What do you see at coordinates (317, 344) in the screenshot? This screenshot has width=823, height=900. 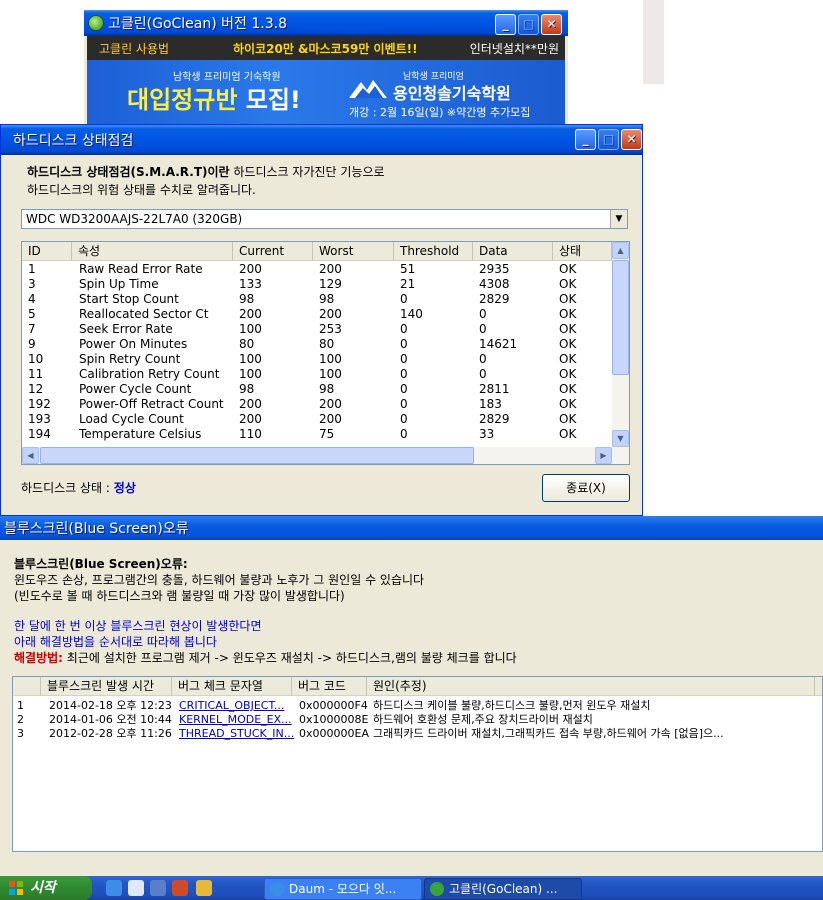 I see `table-row: 9 Power On Minutes 80 80 0 14621 OK` at bounding box center [317, 344].